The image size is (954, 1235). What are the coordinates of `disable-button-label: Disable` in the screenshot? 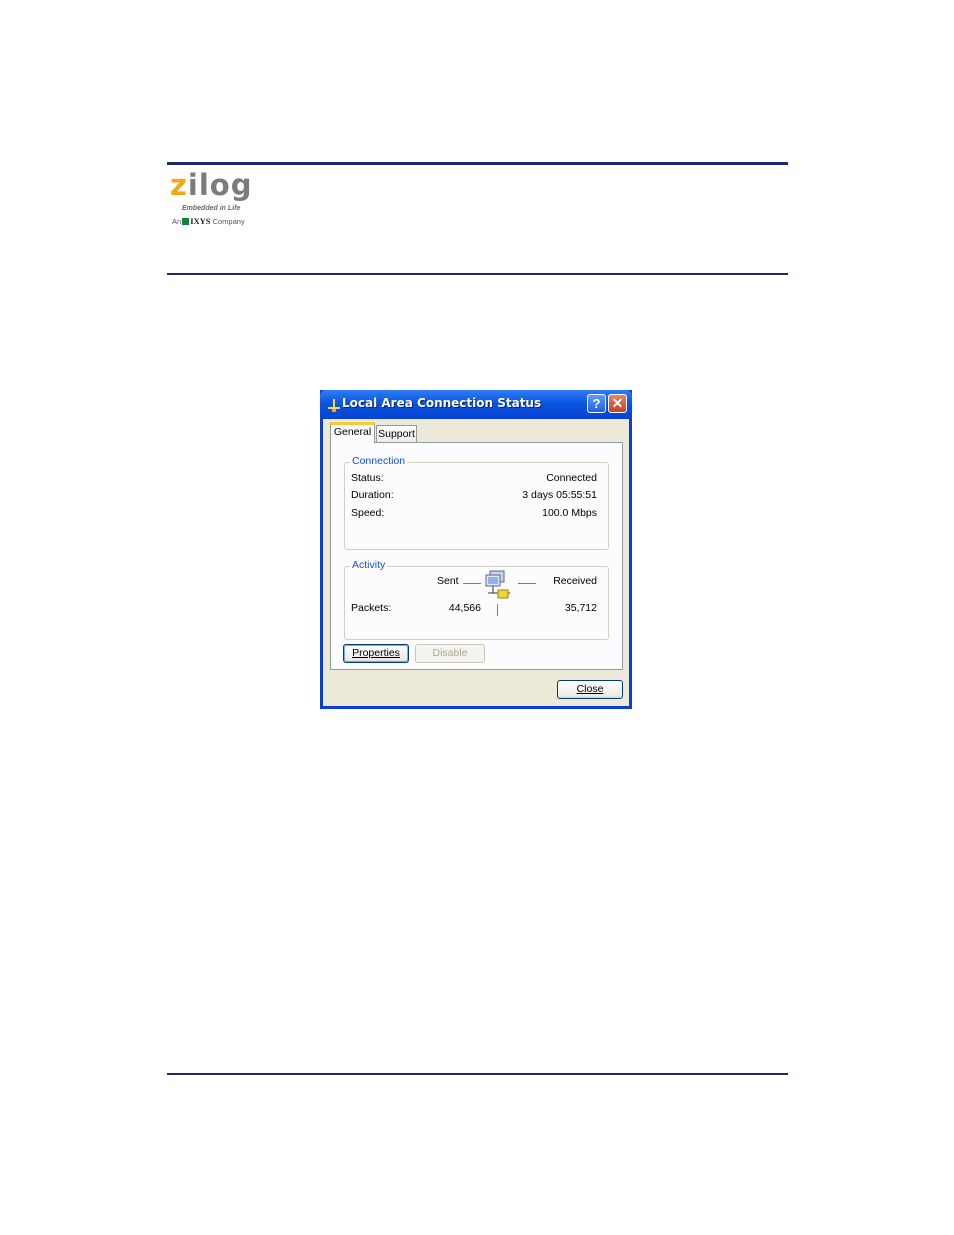 It's located at (450, 653).